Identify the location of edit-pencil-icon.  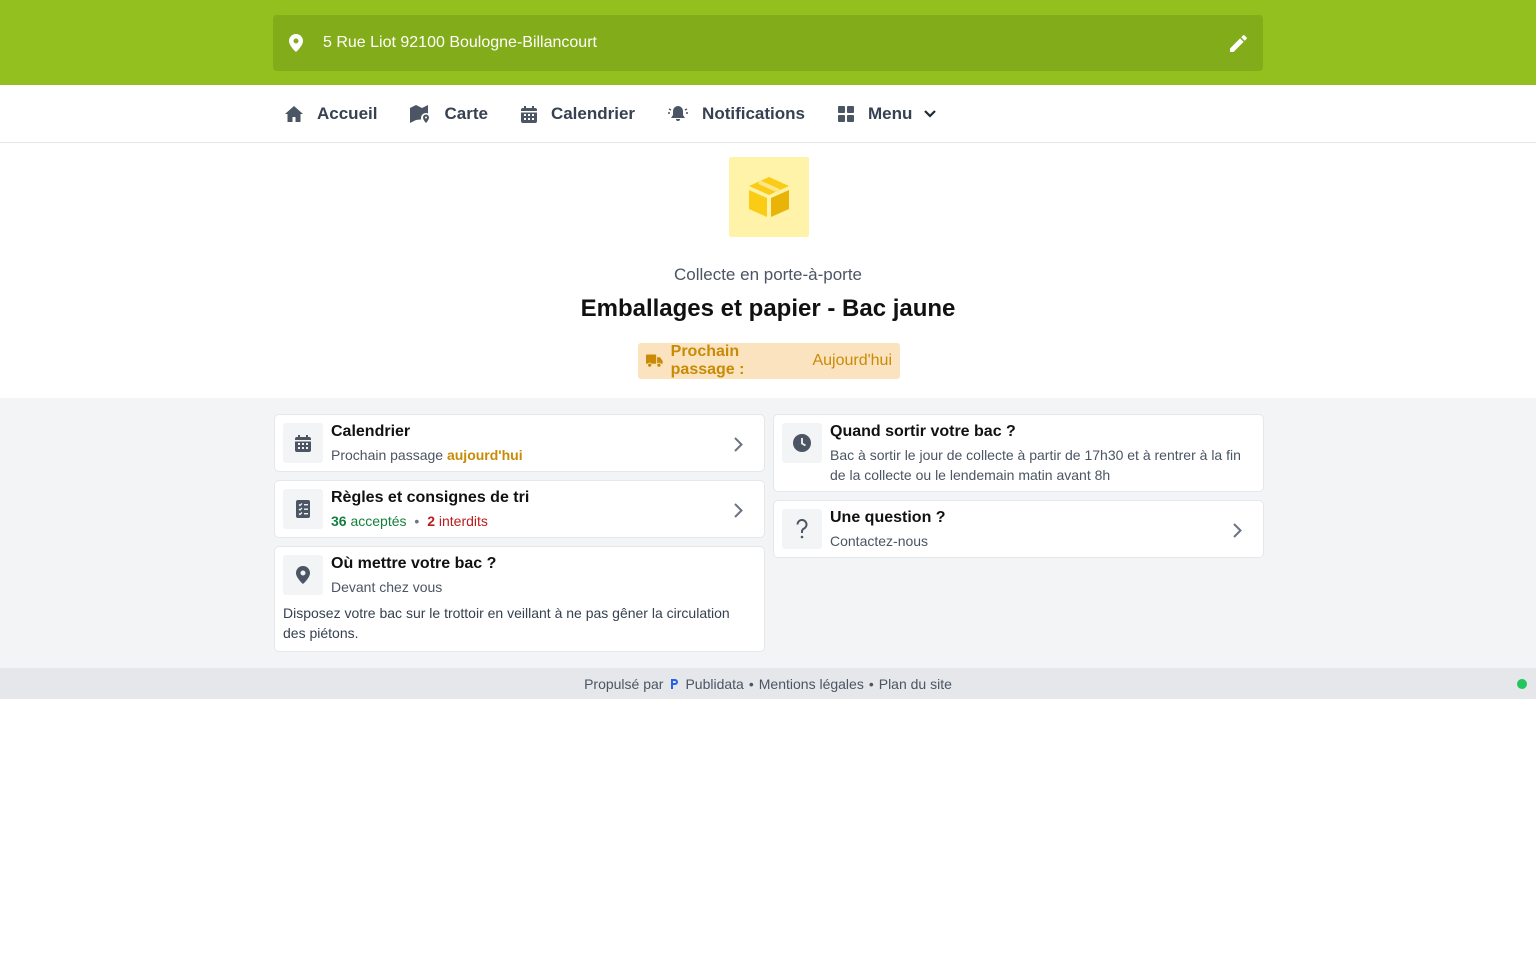
(1238, 43).